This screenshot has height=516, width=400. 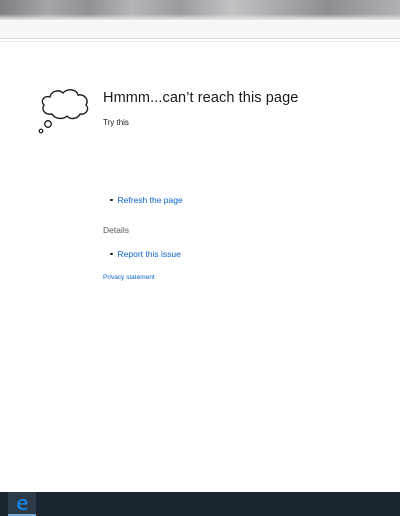 What do you see at coordinates (116, 122) in the screenshot?
I see `error-subtitle: Try this` at bounding box center [116, 122].